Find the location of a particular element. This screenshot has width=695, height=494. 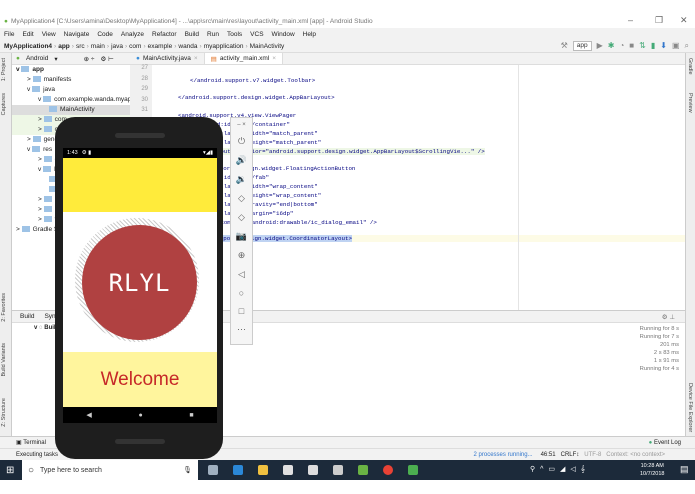

menu-code: Code is located at coordinates (105, 34).